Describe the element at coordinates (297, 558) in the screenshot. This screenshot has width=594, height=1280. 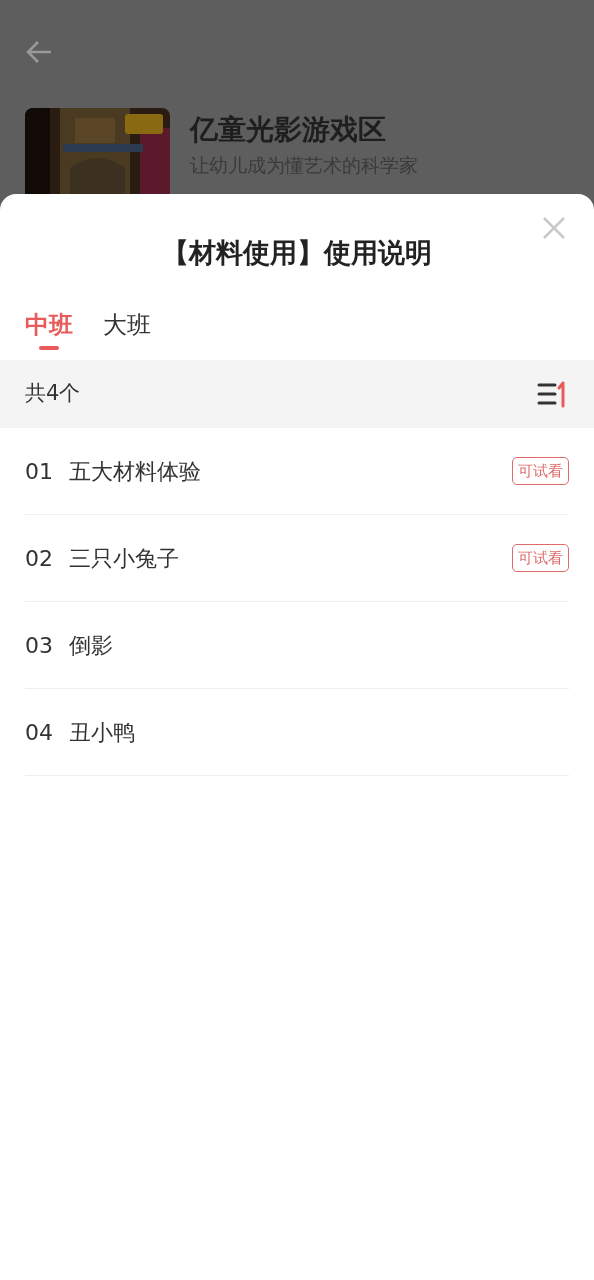
I see `lesson-row: 02 三只小兔子 可试看` at that location.